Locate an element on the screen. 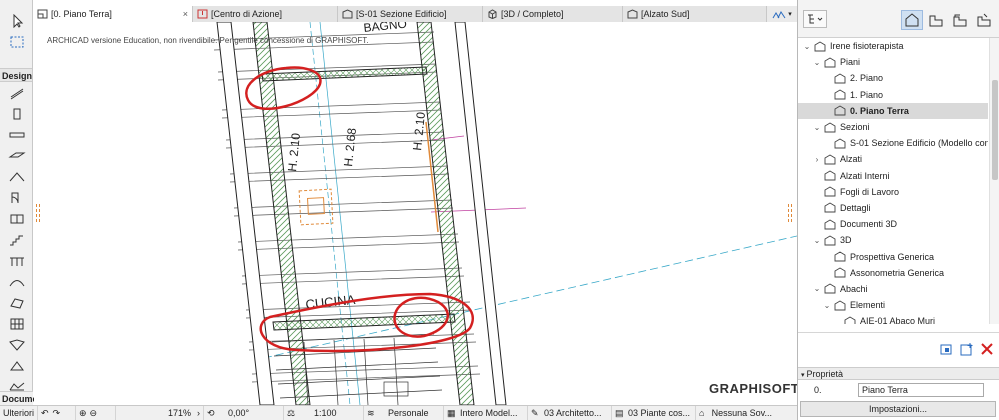  scale-value: ⚖ 1:100 is located at coordinates (324, 412).